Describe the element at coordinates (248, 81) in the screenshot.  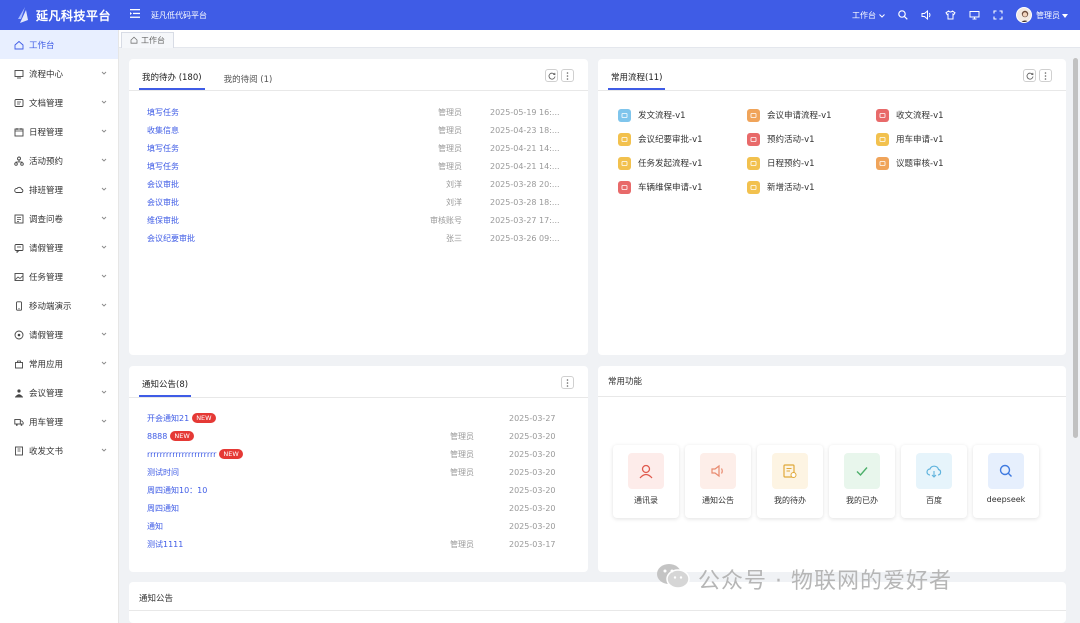
I see `tab-my-to-read: 我的待阅 (1)` at that location.